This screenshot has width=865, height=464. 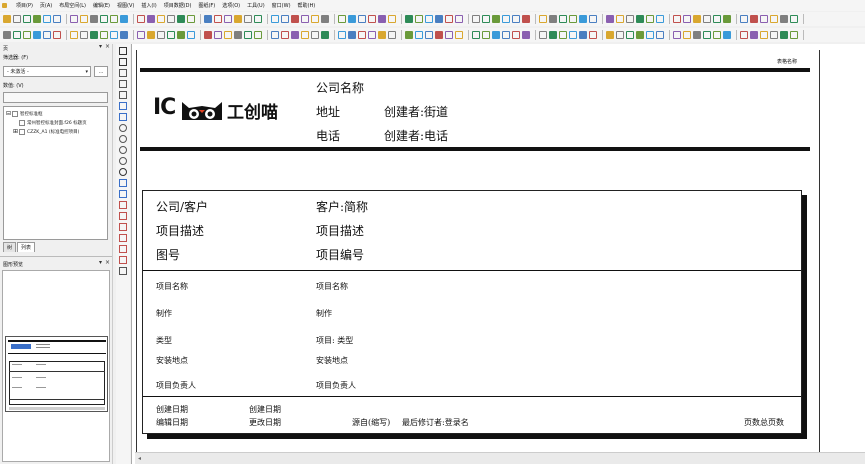 What do you see at coordinates (100, 46) in the screenshot?
I see `pin-icon: ▾` at bounding box center [100, 46].